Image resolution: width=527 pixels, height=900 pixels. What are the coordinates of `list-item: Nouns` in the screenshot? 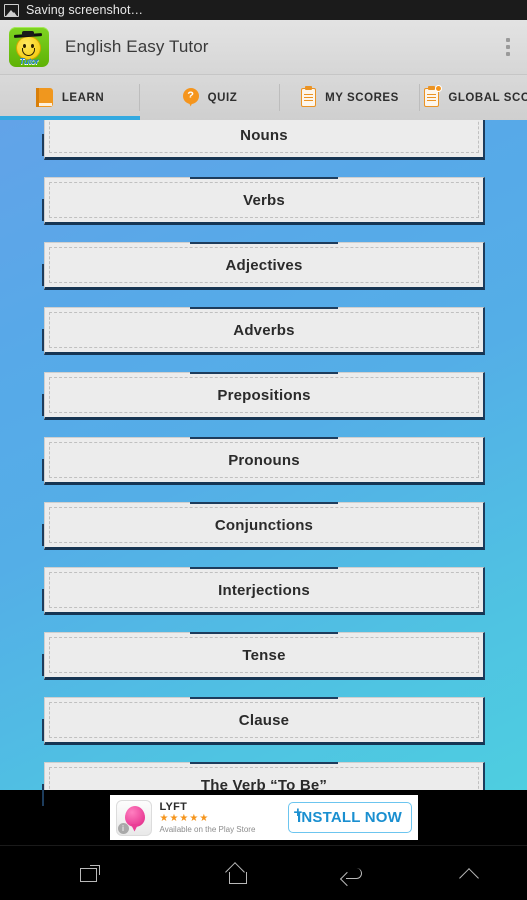 It's located at (263, 148).